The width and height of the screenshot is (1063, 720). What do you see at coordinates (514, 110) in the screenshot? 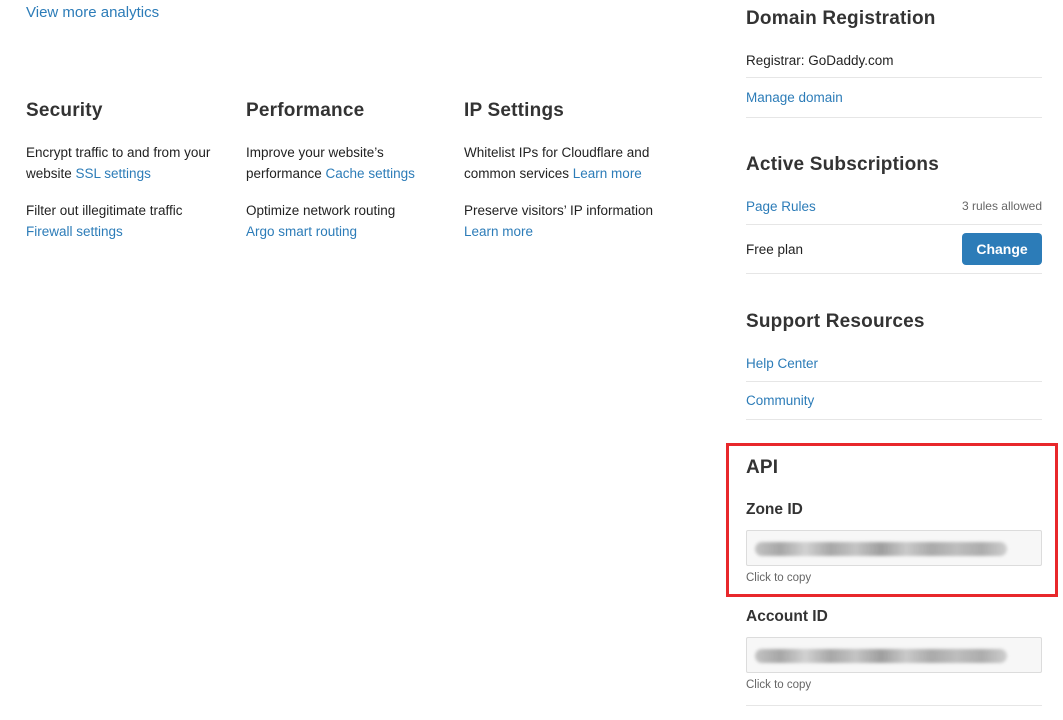
I see `ip-settings-title: IP Settings` at bounding box center [514, 110].